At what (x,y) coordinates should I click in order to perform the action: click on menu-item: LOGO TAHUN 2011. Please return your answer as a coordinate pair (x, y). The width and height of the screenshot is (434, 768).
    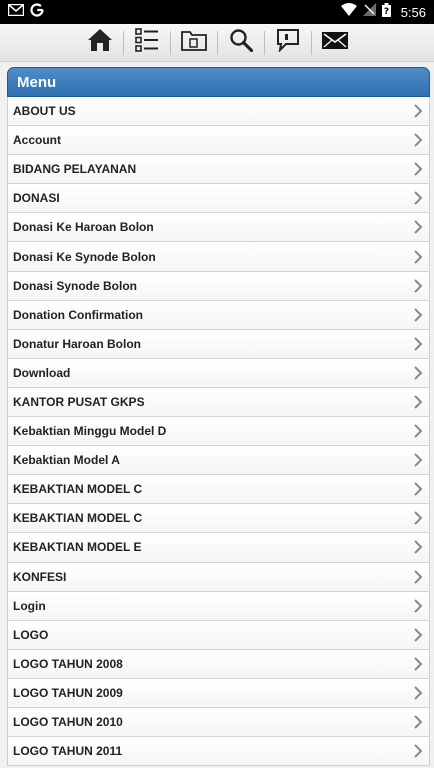
    Looking at the image, I should click on (218, 752).